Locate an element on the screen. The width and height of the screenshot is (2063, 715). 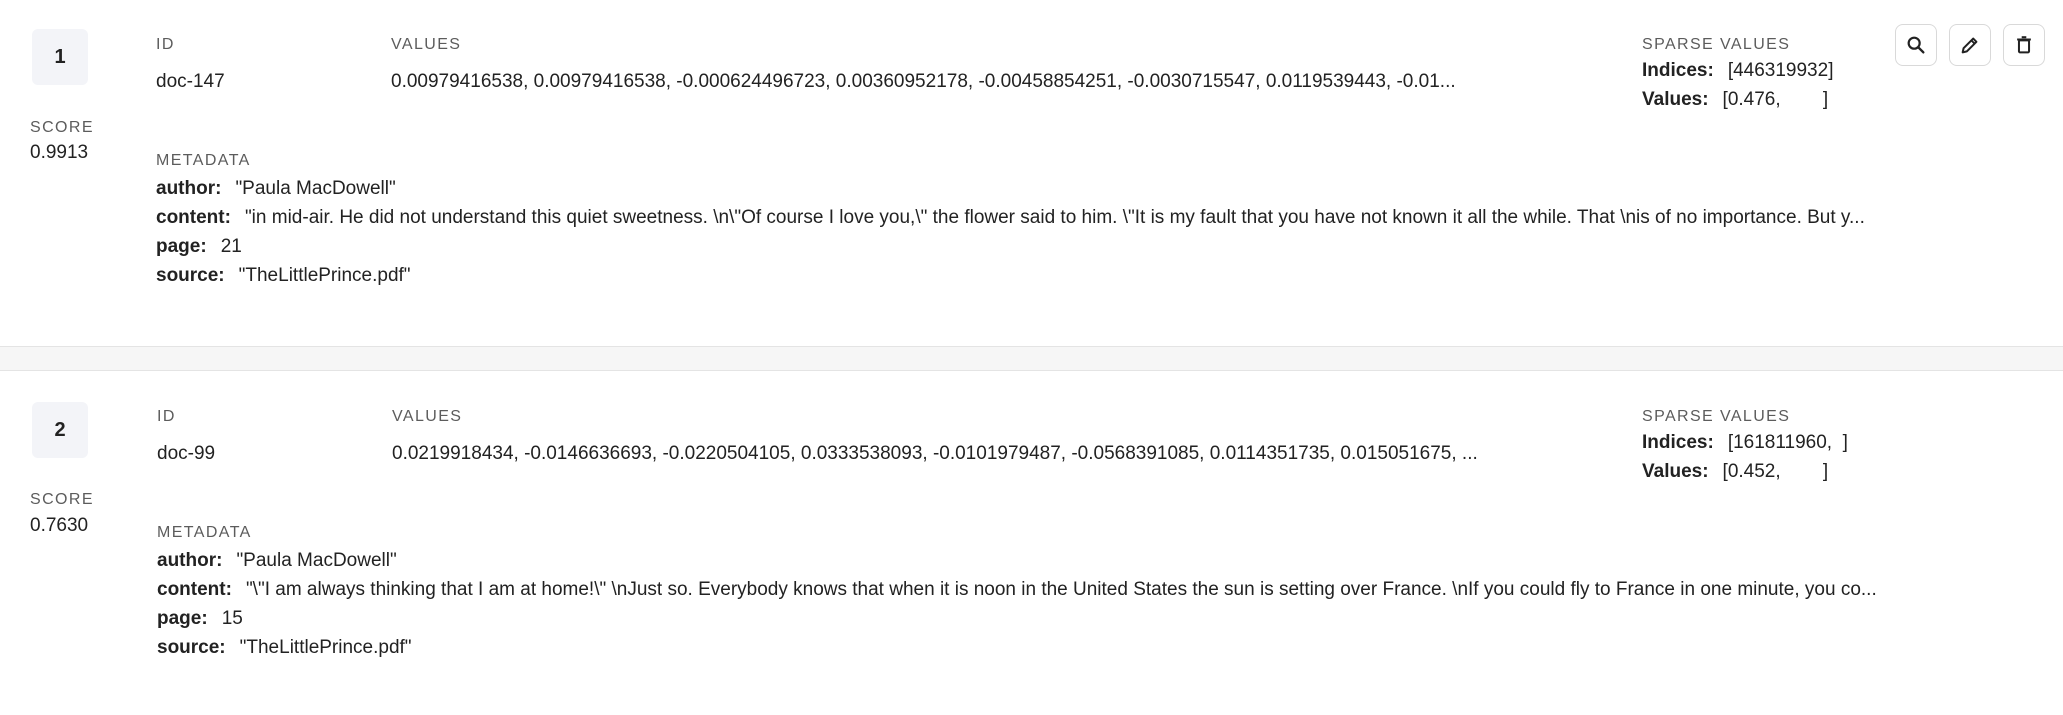
query-button is located at coordinates (1916, 45).